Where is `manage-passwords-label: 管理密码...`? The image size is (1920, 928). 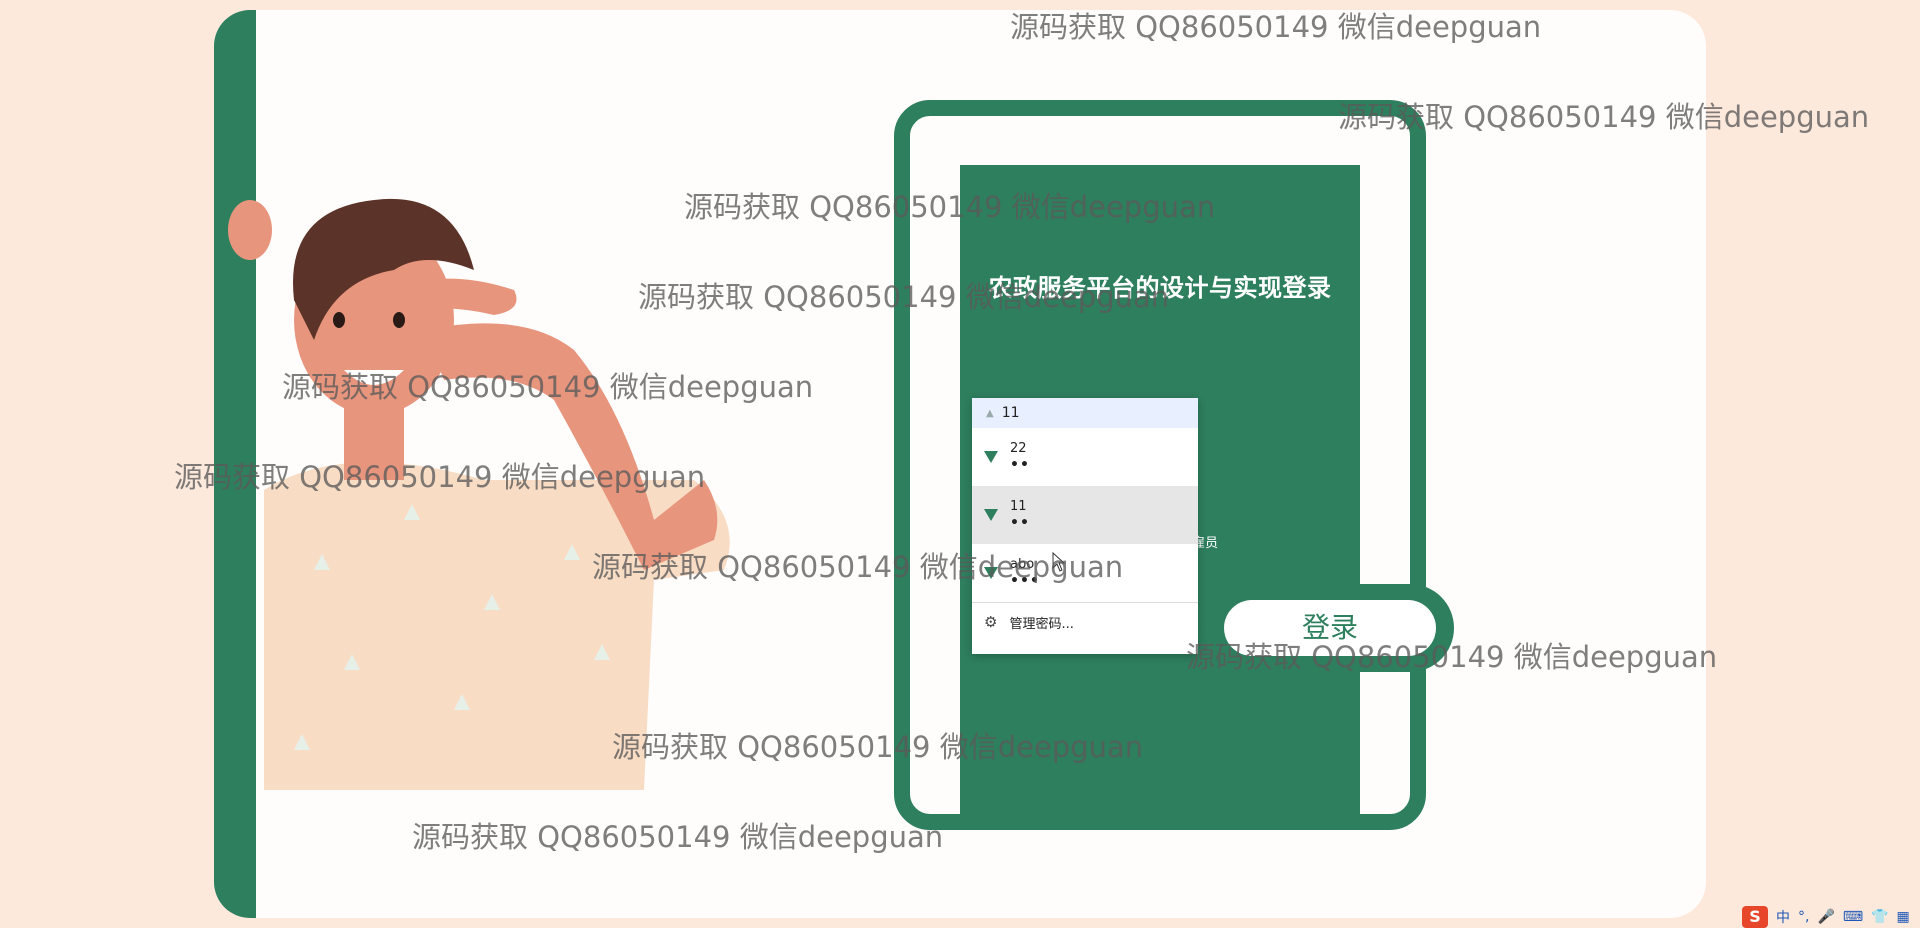
manage-passwords-label: 管理密码... is located at coordinates (1041, 622).